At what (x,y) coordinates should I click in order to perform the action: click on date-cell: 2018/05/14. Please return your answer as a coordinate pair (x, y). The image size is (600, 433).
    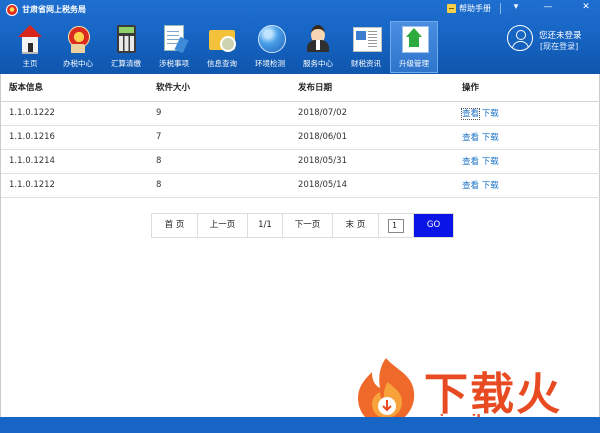
    Looking at the image, I should click on (380, 185).